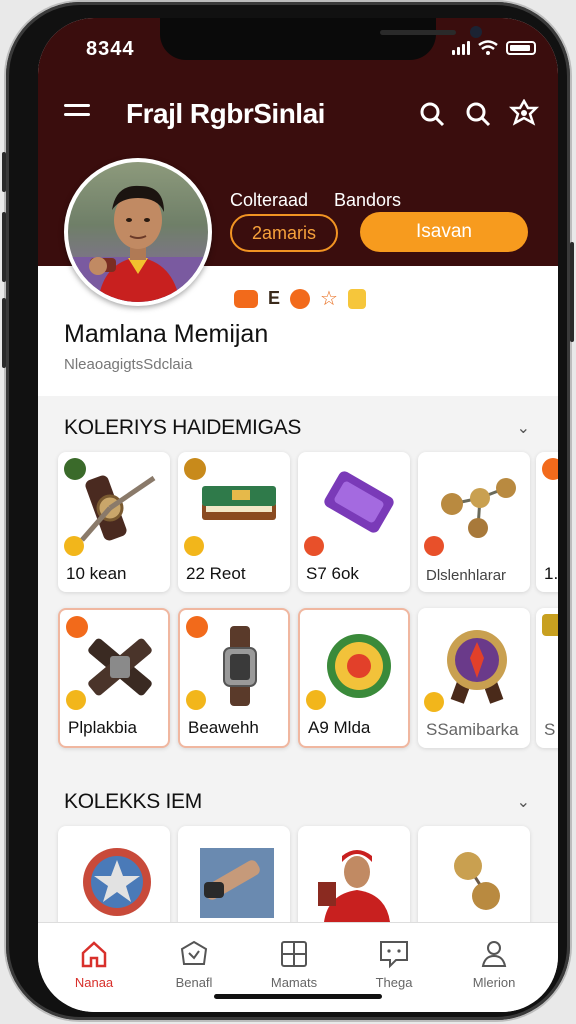  What do you see at coordinates (356, 298) in the screenshot?
I see `coin-badge-icon` at bounding box center [356, 298].